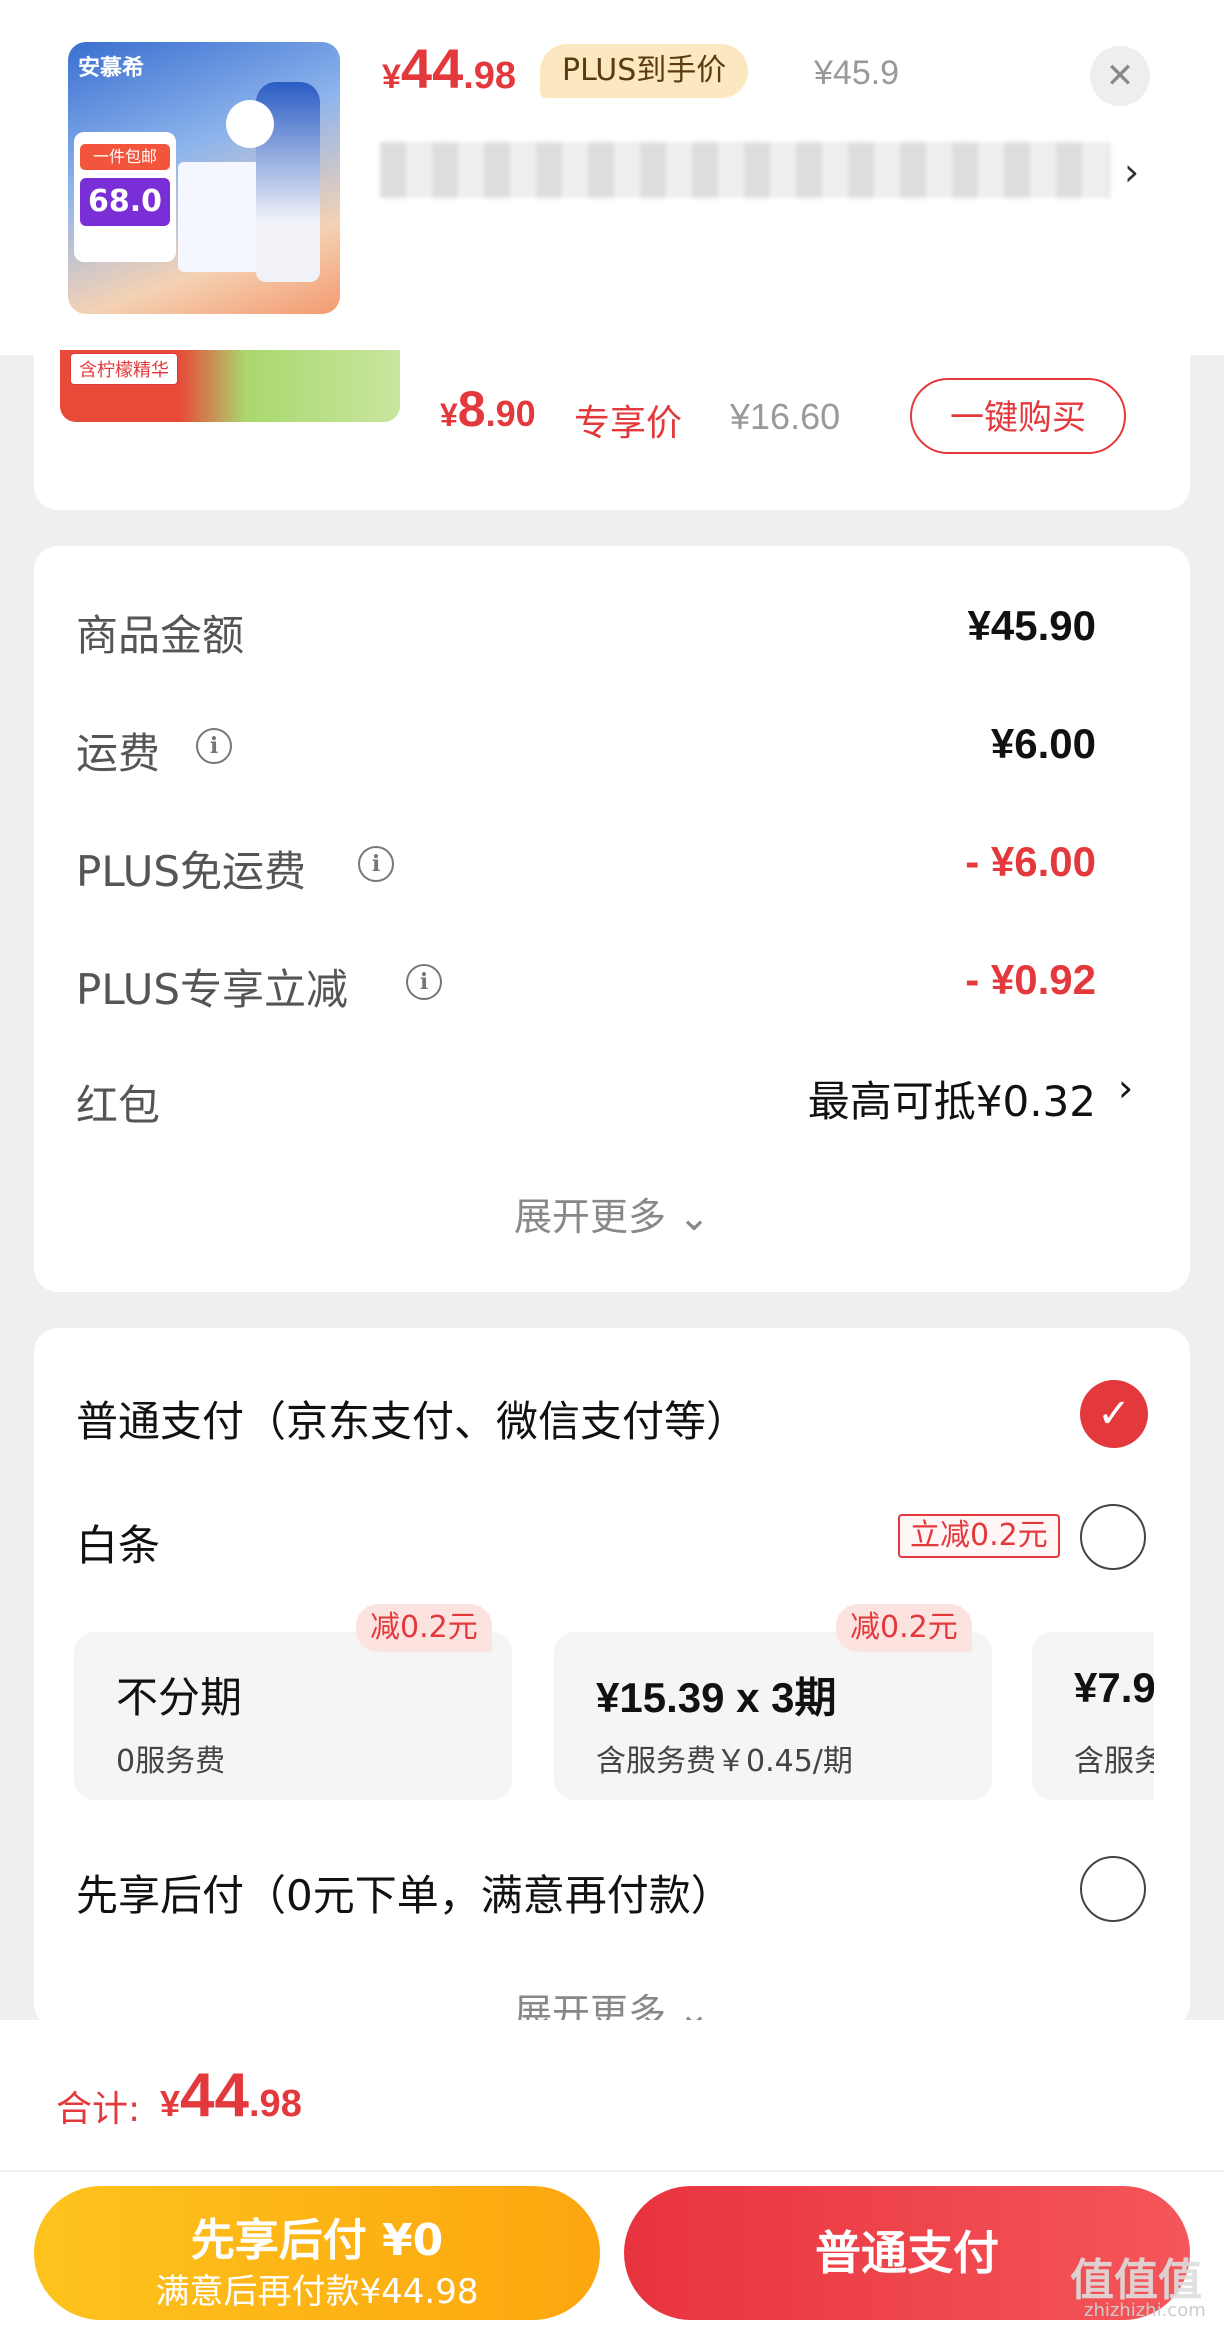 The height and width of the screenshot is (2334, 1224). I want to click on thumb-promo-price: 68.0, so click(125, 202).